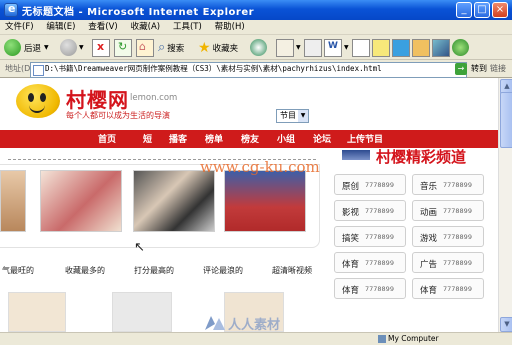 This screenshot has height=345, width=512. Describe the element at coordinates (505, 205) in the screenshot. I see `vertical-scrollbar: ▲ ▼` at that location.